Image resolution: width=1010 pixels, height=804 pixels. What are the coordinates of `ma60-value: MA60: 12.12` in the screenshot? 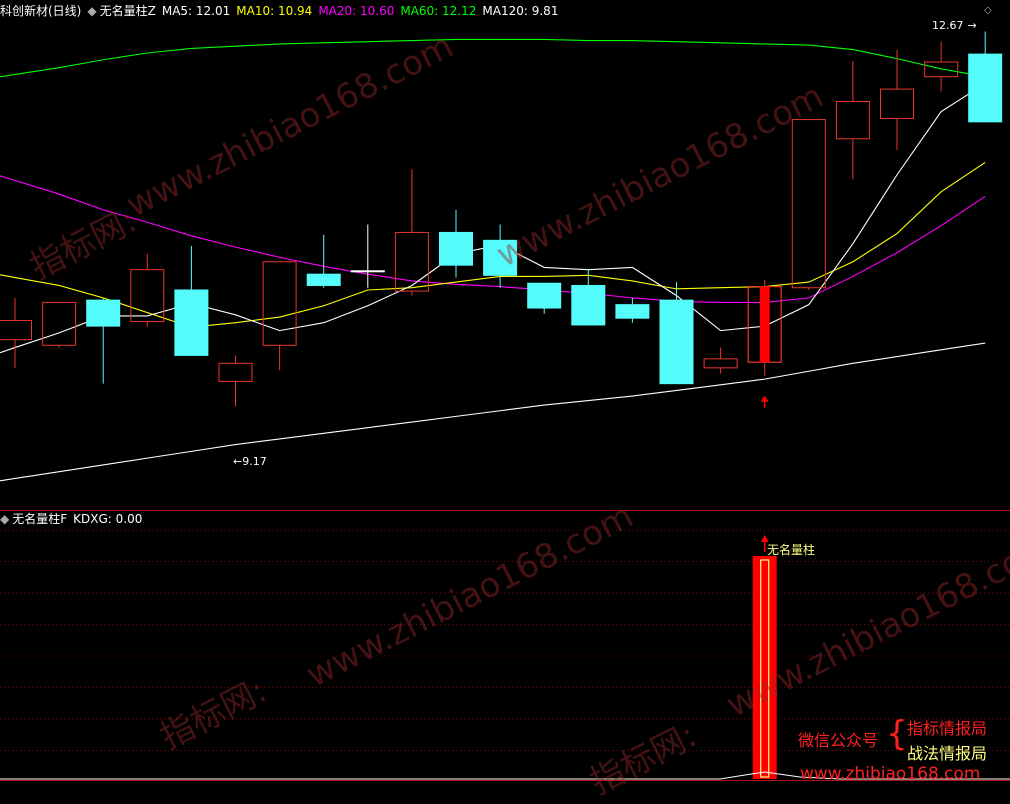 It's located at (438, 11).